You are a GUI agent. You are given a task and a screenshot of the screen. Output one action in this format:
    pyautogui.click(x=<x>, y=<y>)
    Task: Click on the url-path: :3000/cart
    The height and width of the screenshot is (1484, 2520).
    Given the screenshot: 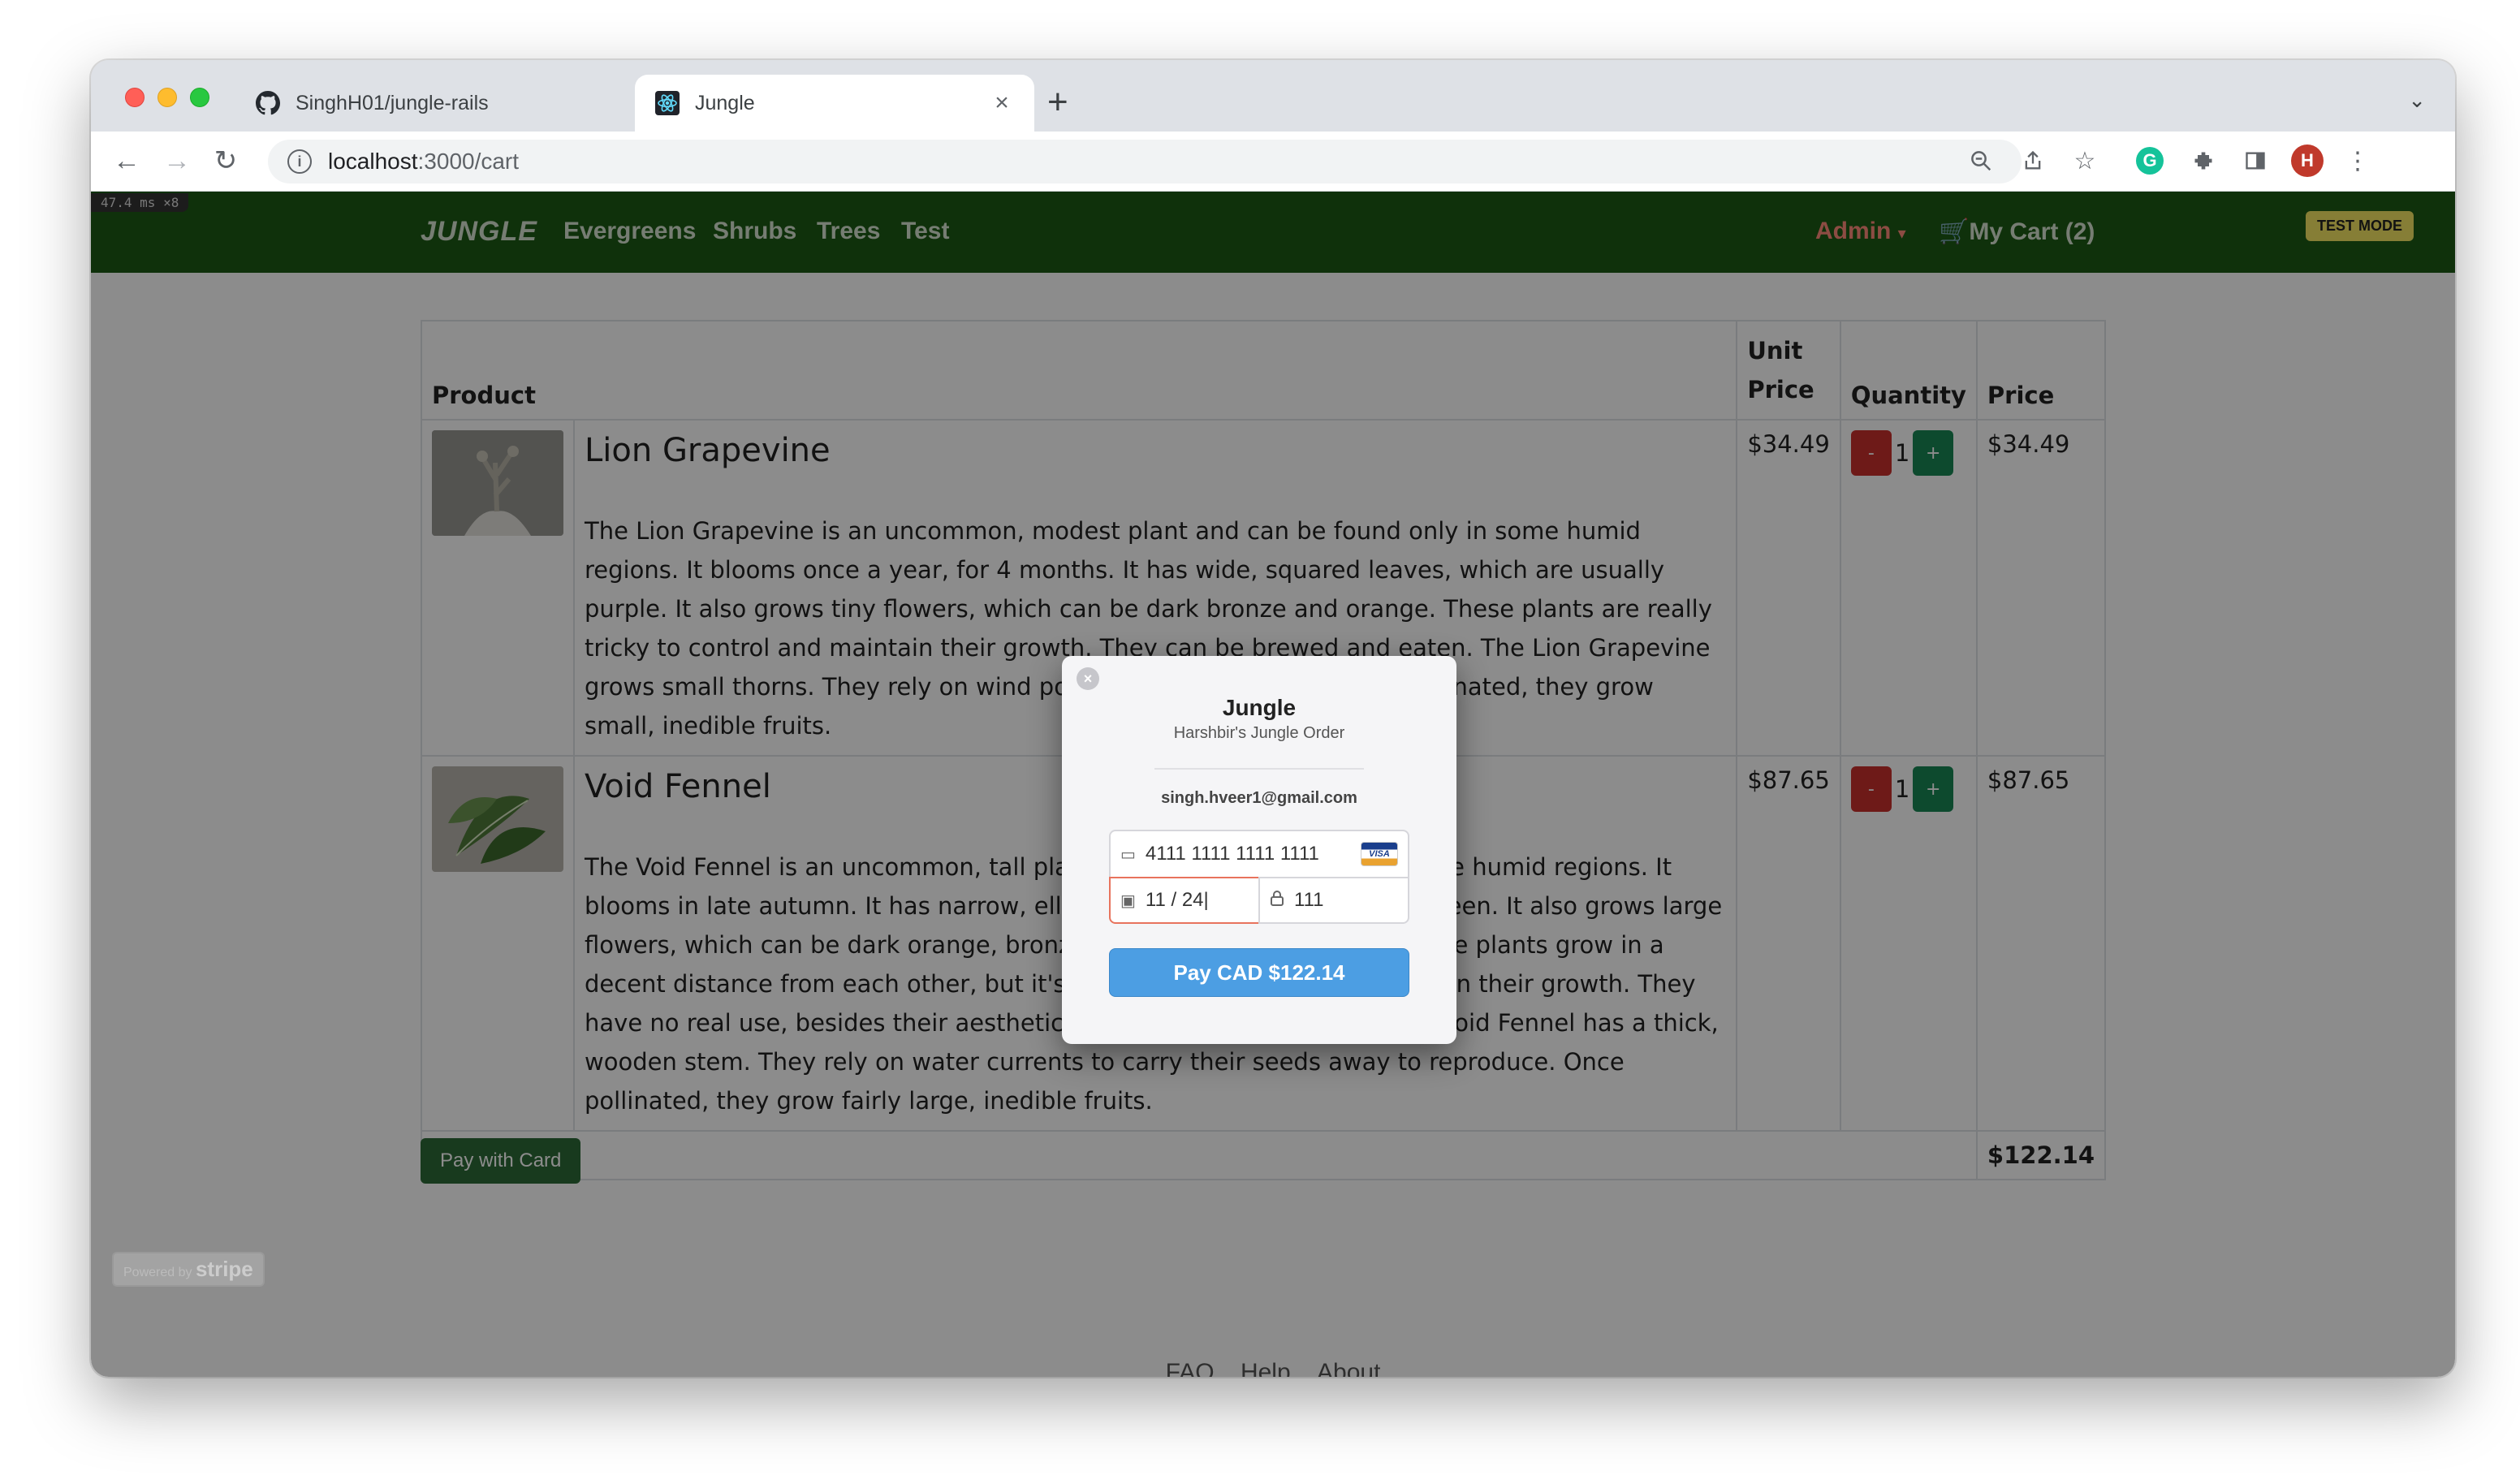 What is the action you would take?
    pyautogui.click(x=469, y=161)
    